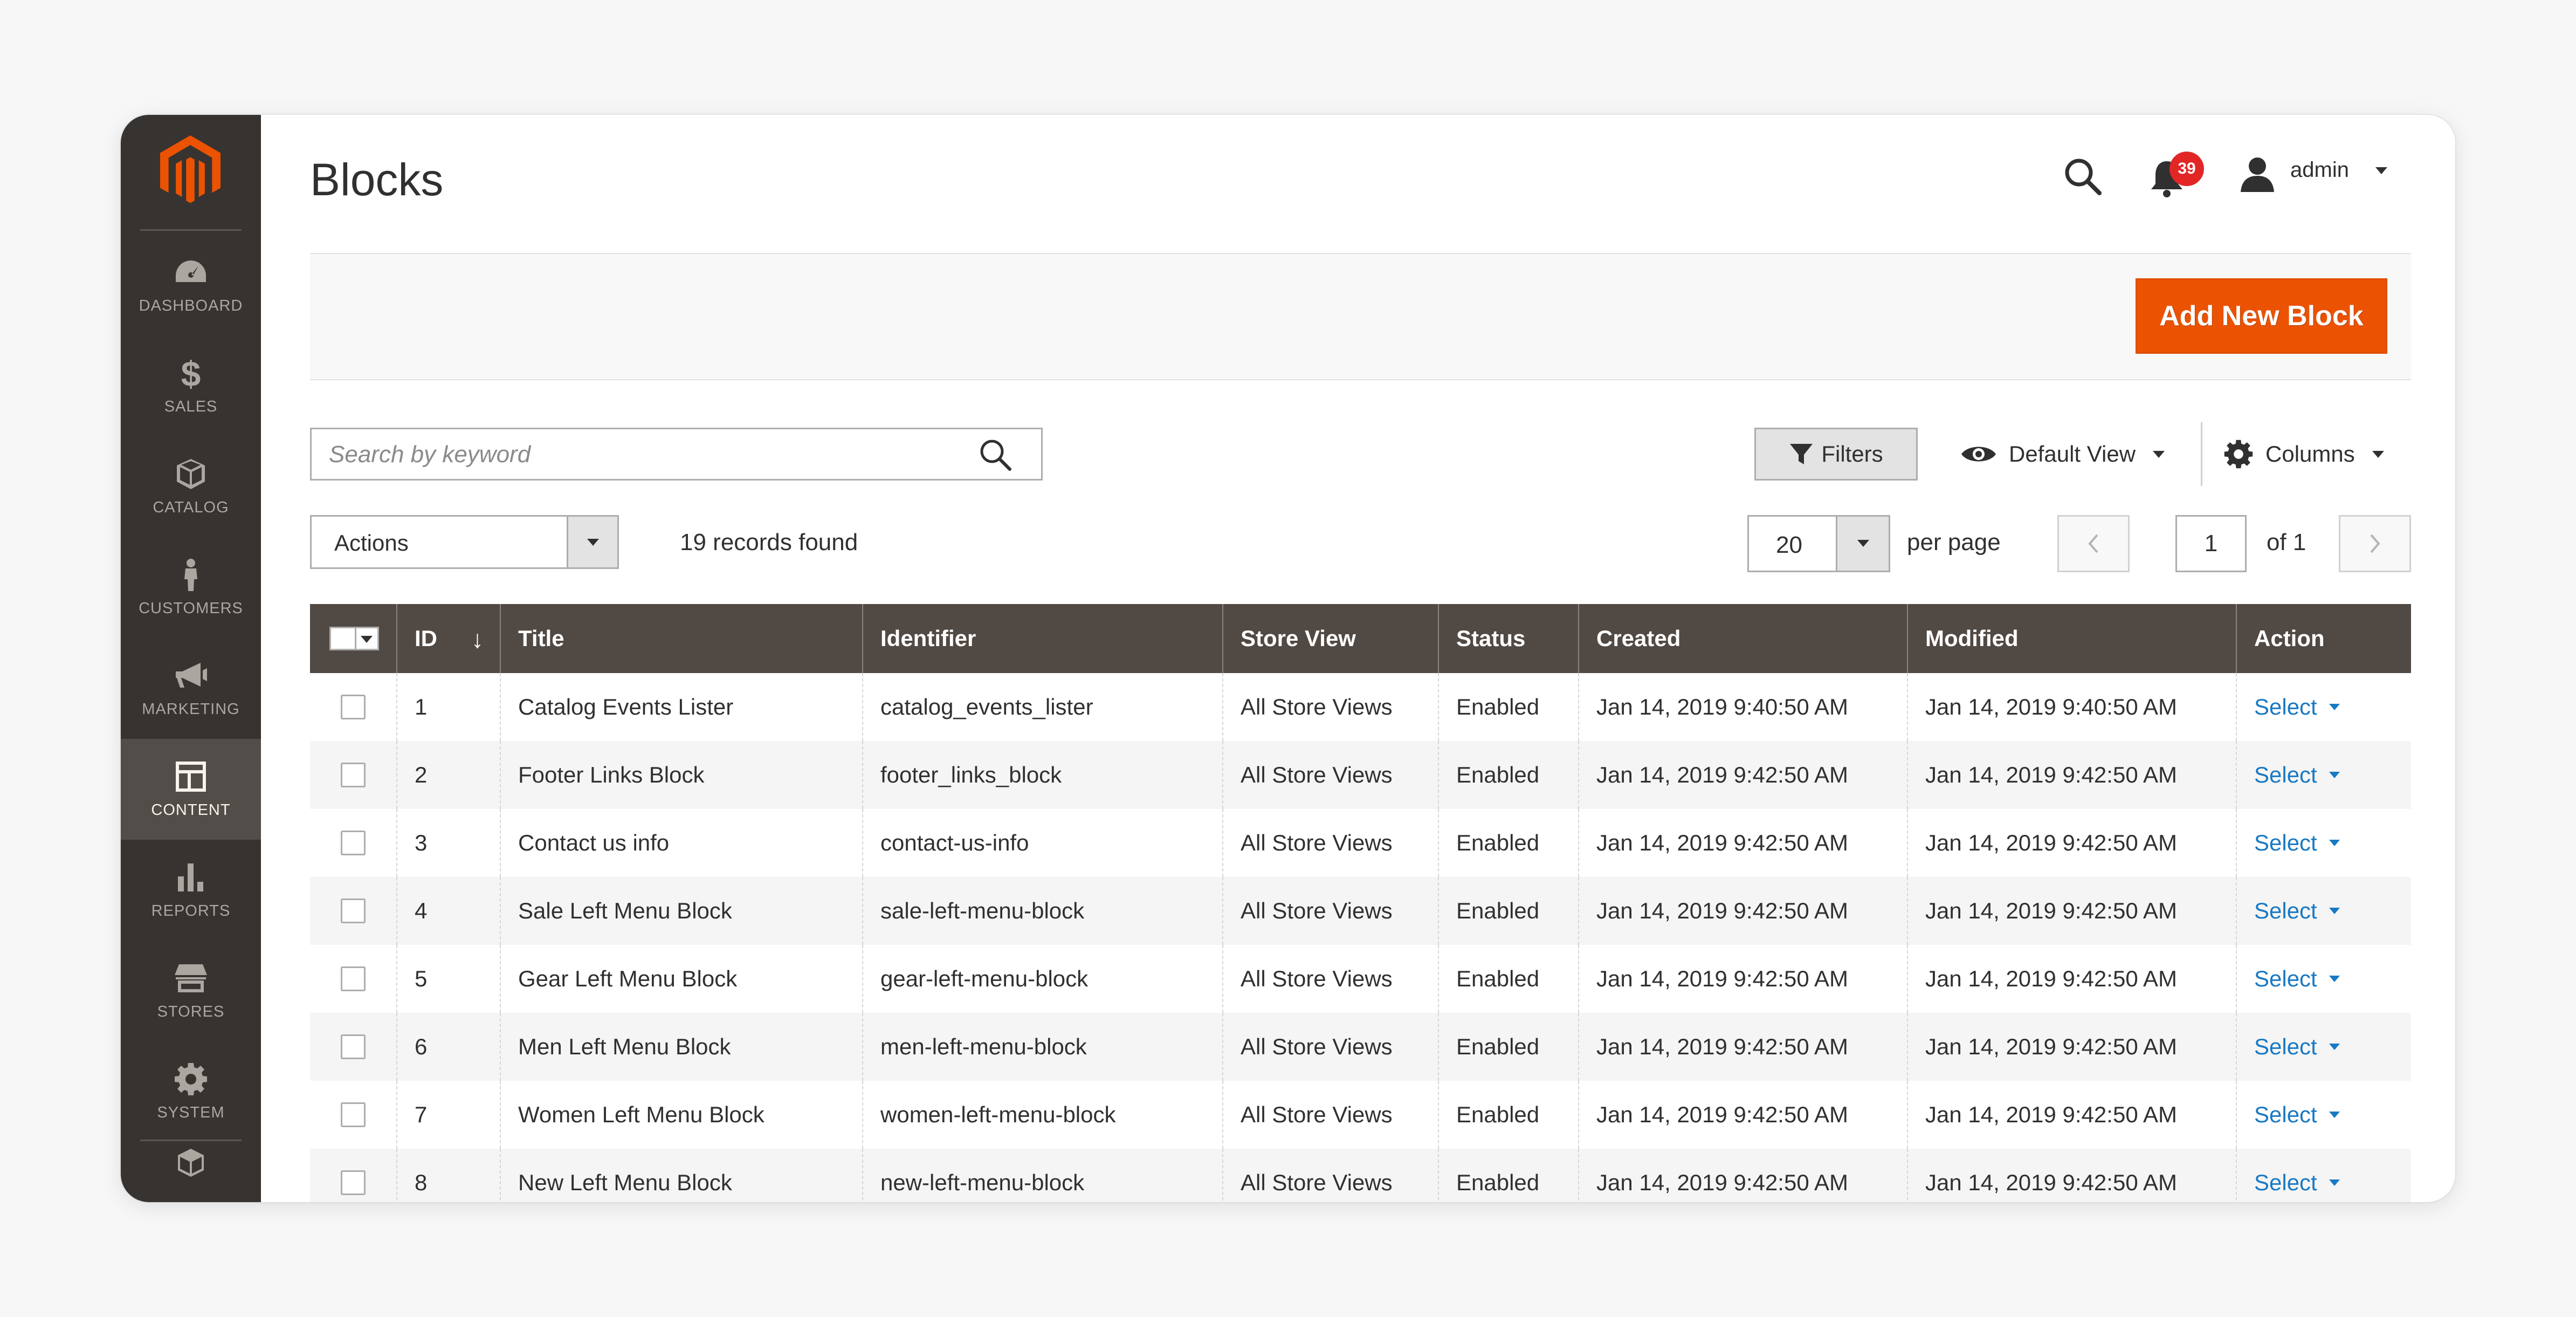  I want to click on sidebar-item-marketing: MARKETING, so click(191, 688).